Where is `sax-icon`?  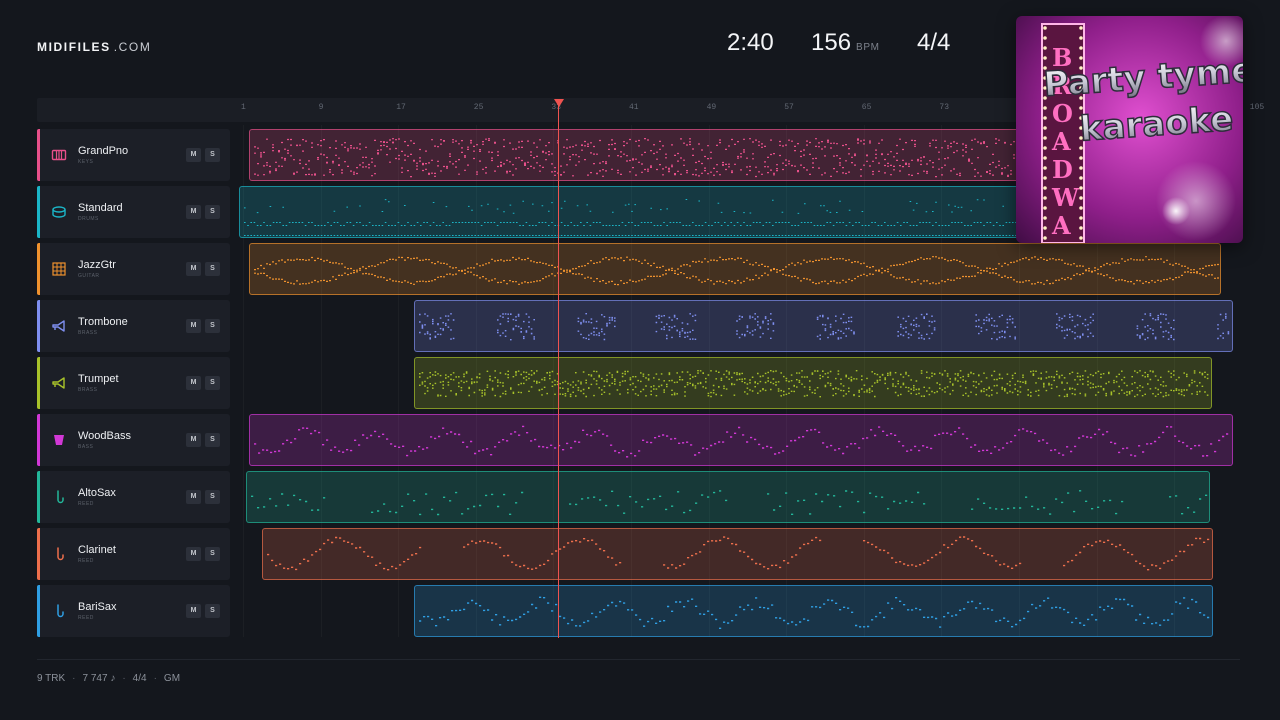 sax-icon is located at coordinates (59, 497).